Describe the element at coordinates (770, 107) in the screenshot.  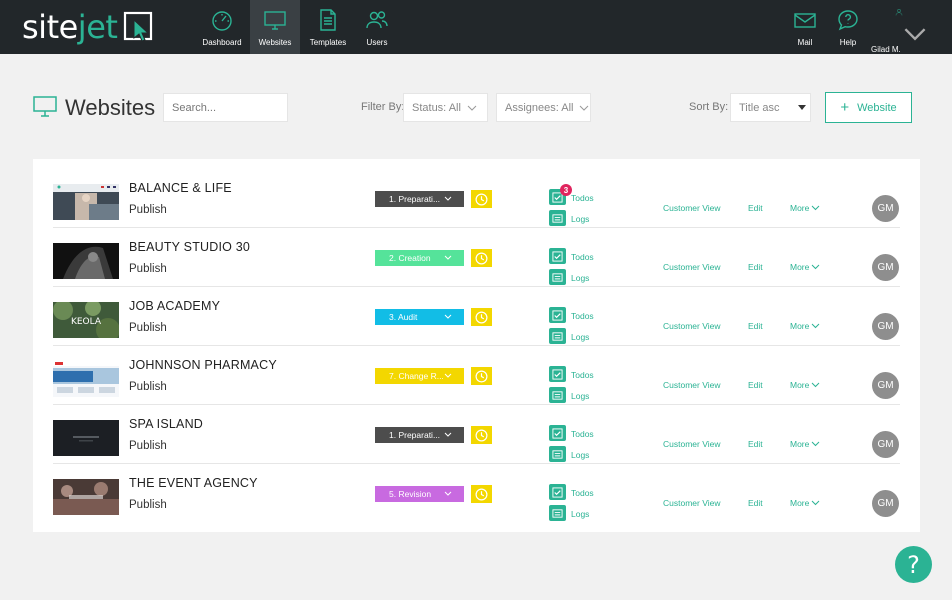
I see `sort-dropdown: Title asc` at that location.